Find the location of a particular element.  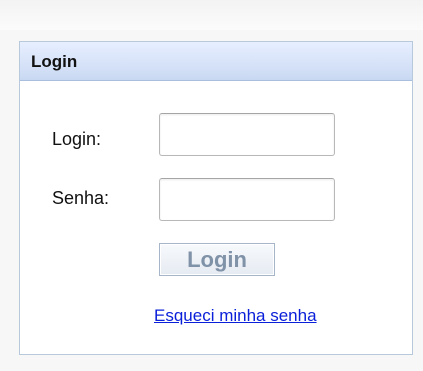

login-panel-header: Login is located at coordinates (216, 61).